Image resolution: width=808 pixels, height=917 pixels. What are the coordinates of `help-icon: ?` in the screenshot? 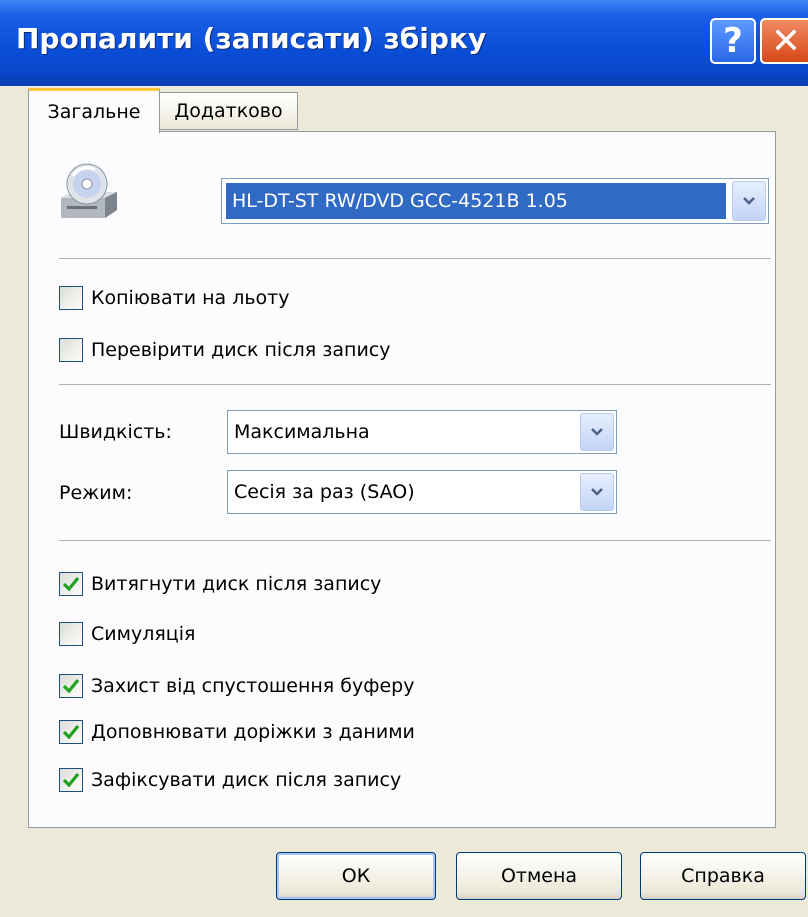 It's located at (733, 41).